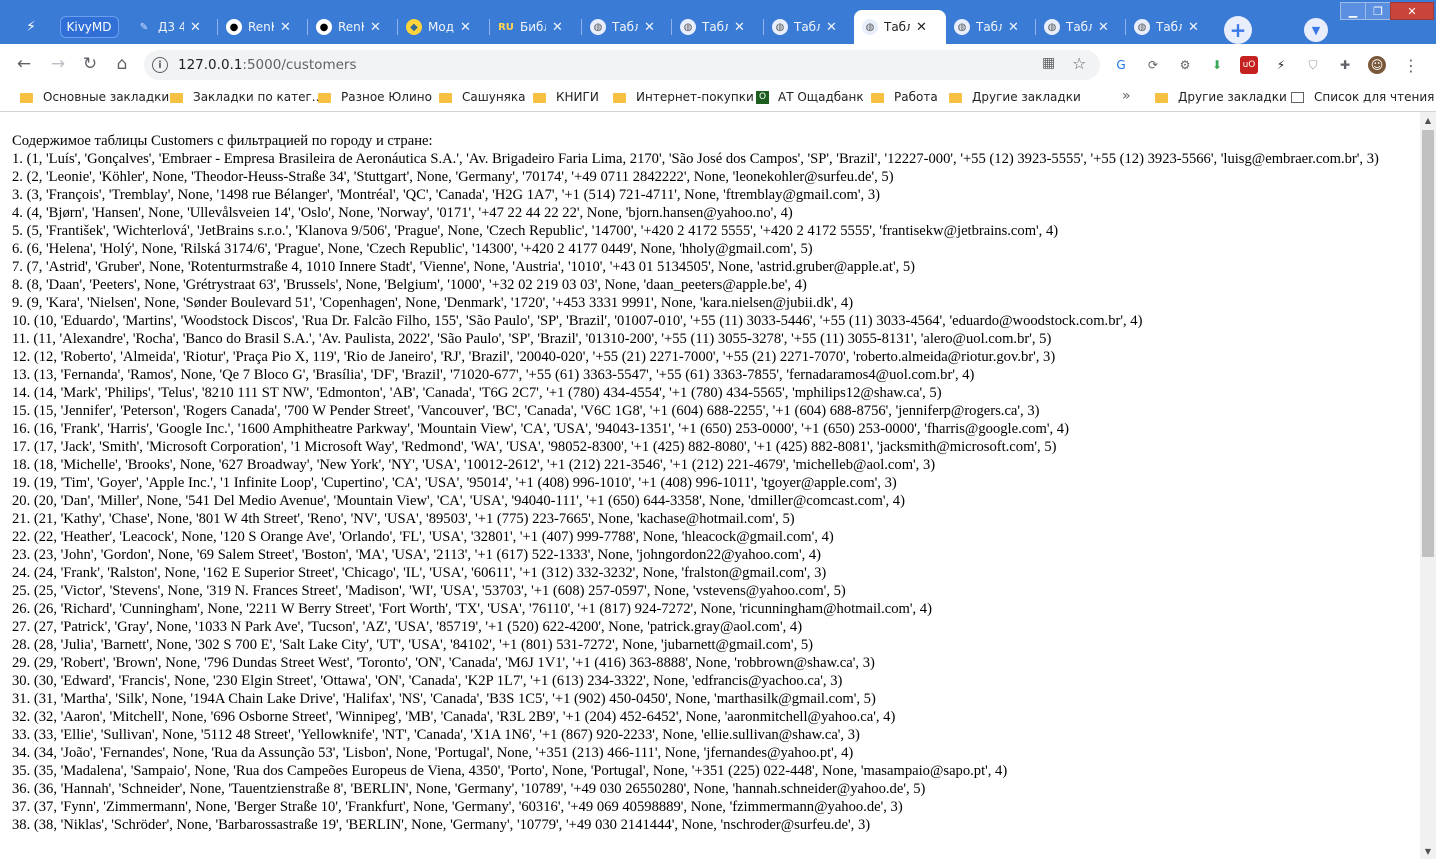 The width and height of the screenshot is (1436, 859). Describe the element at coordinates (1217, 65) in the screenshot. I see `download-extension-icon: ⬇` at that location.